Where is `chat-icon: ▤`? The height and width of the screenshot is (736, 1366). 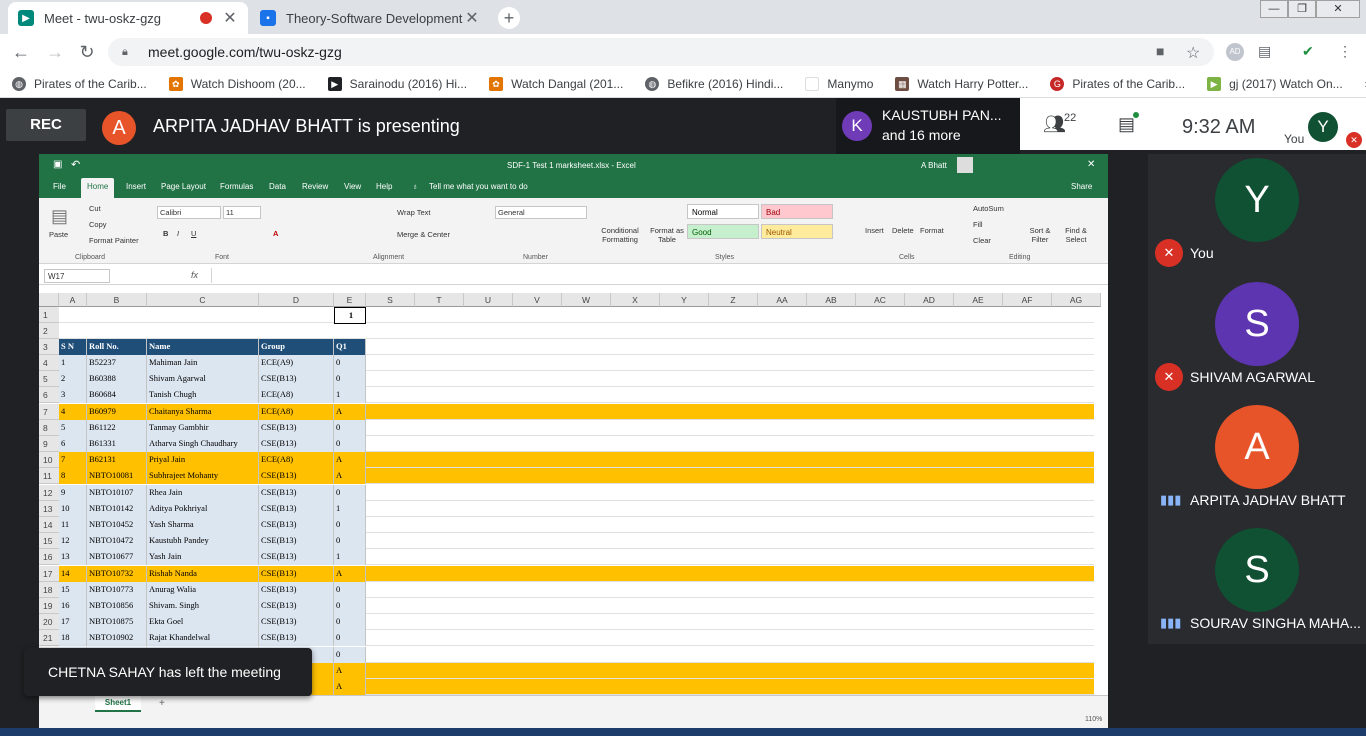
chat-icon: ▤ is located at coordinates (1126, 124).